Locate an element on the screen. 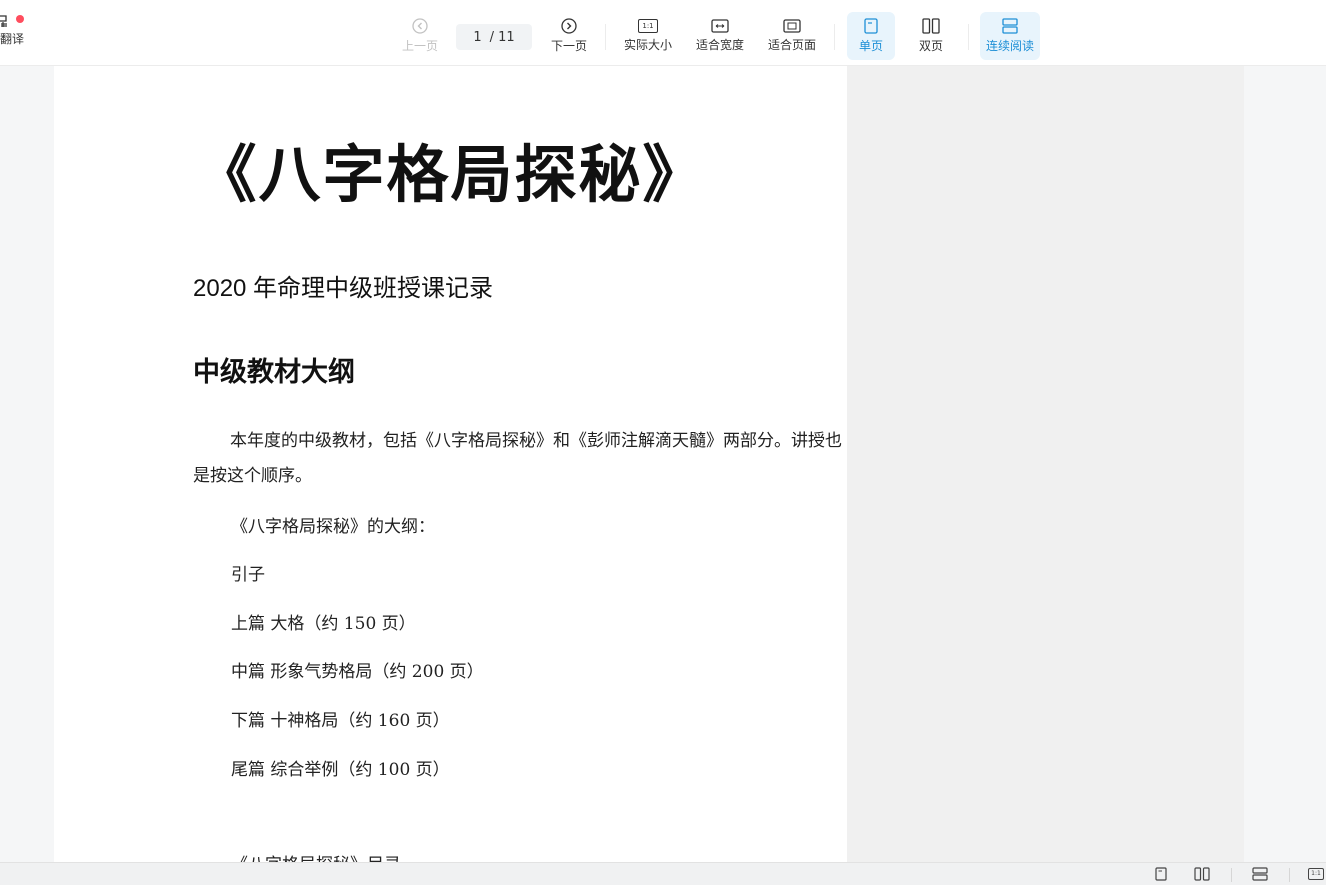 The image size is (1326, 885). total-pages: 11 is located at coordinates (506, 37).